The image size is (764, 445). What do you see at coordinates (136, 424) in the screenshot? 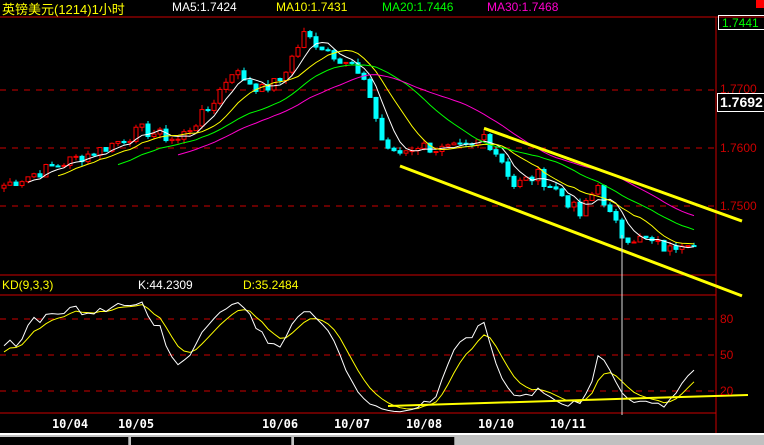
I see `x-tick-label: 10/05` at bounding box center [136, 424].